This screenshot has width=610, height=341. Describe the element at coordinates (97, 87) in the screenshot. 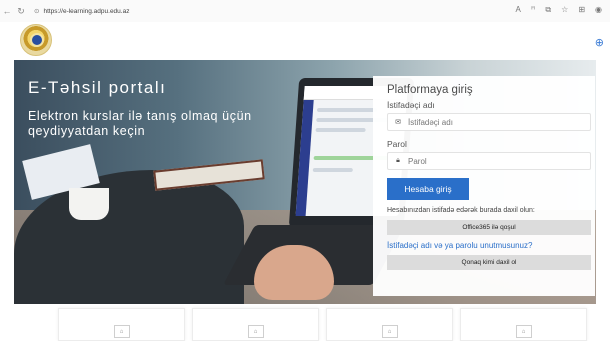

I see `hero-title: E-Təhsil portalı` at that location.